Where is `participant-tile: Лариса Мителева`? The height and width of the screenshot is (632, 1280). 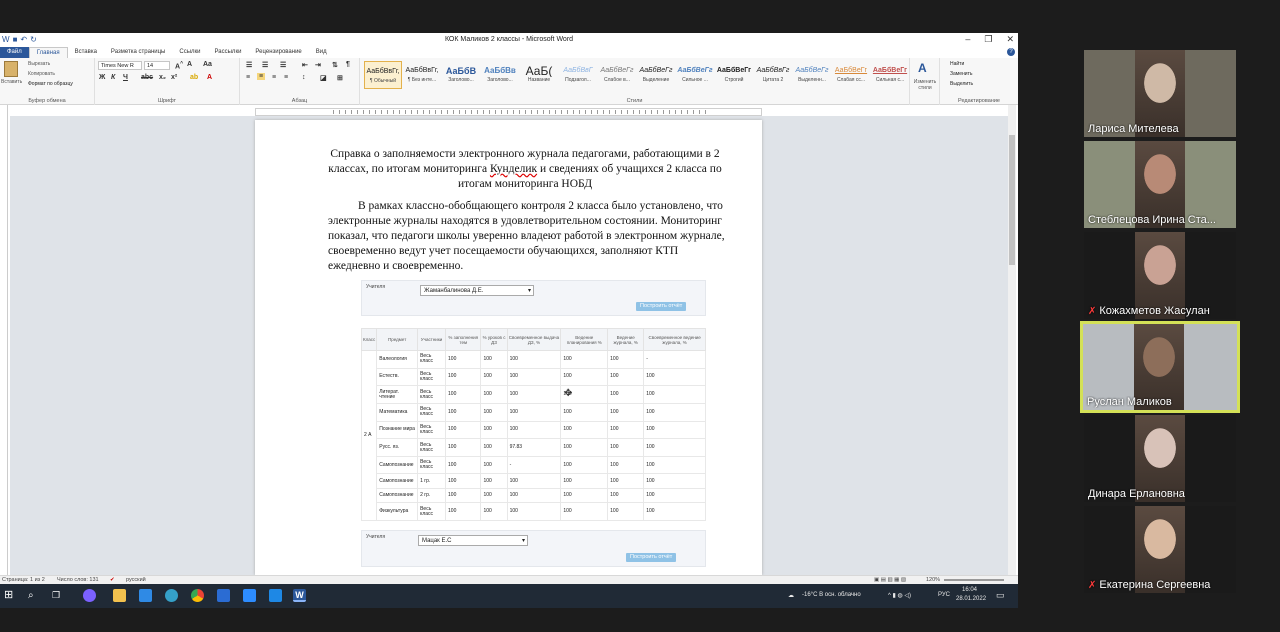
participant-tile: Лариса Мителева is located at coordinates (1160, 93).